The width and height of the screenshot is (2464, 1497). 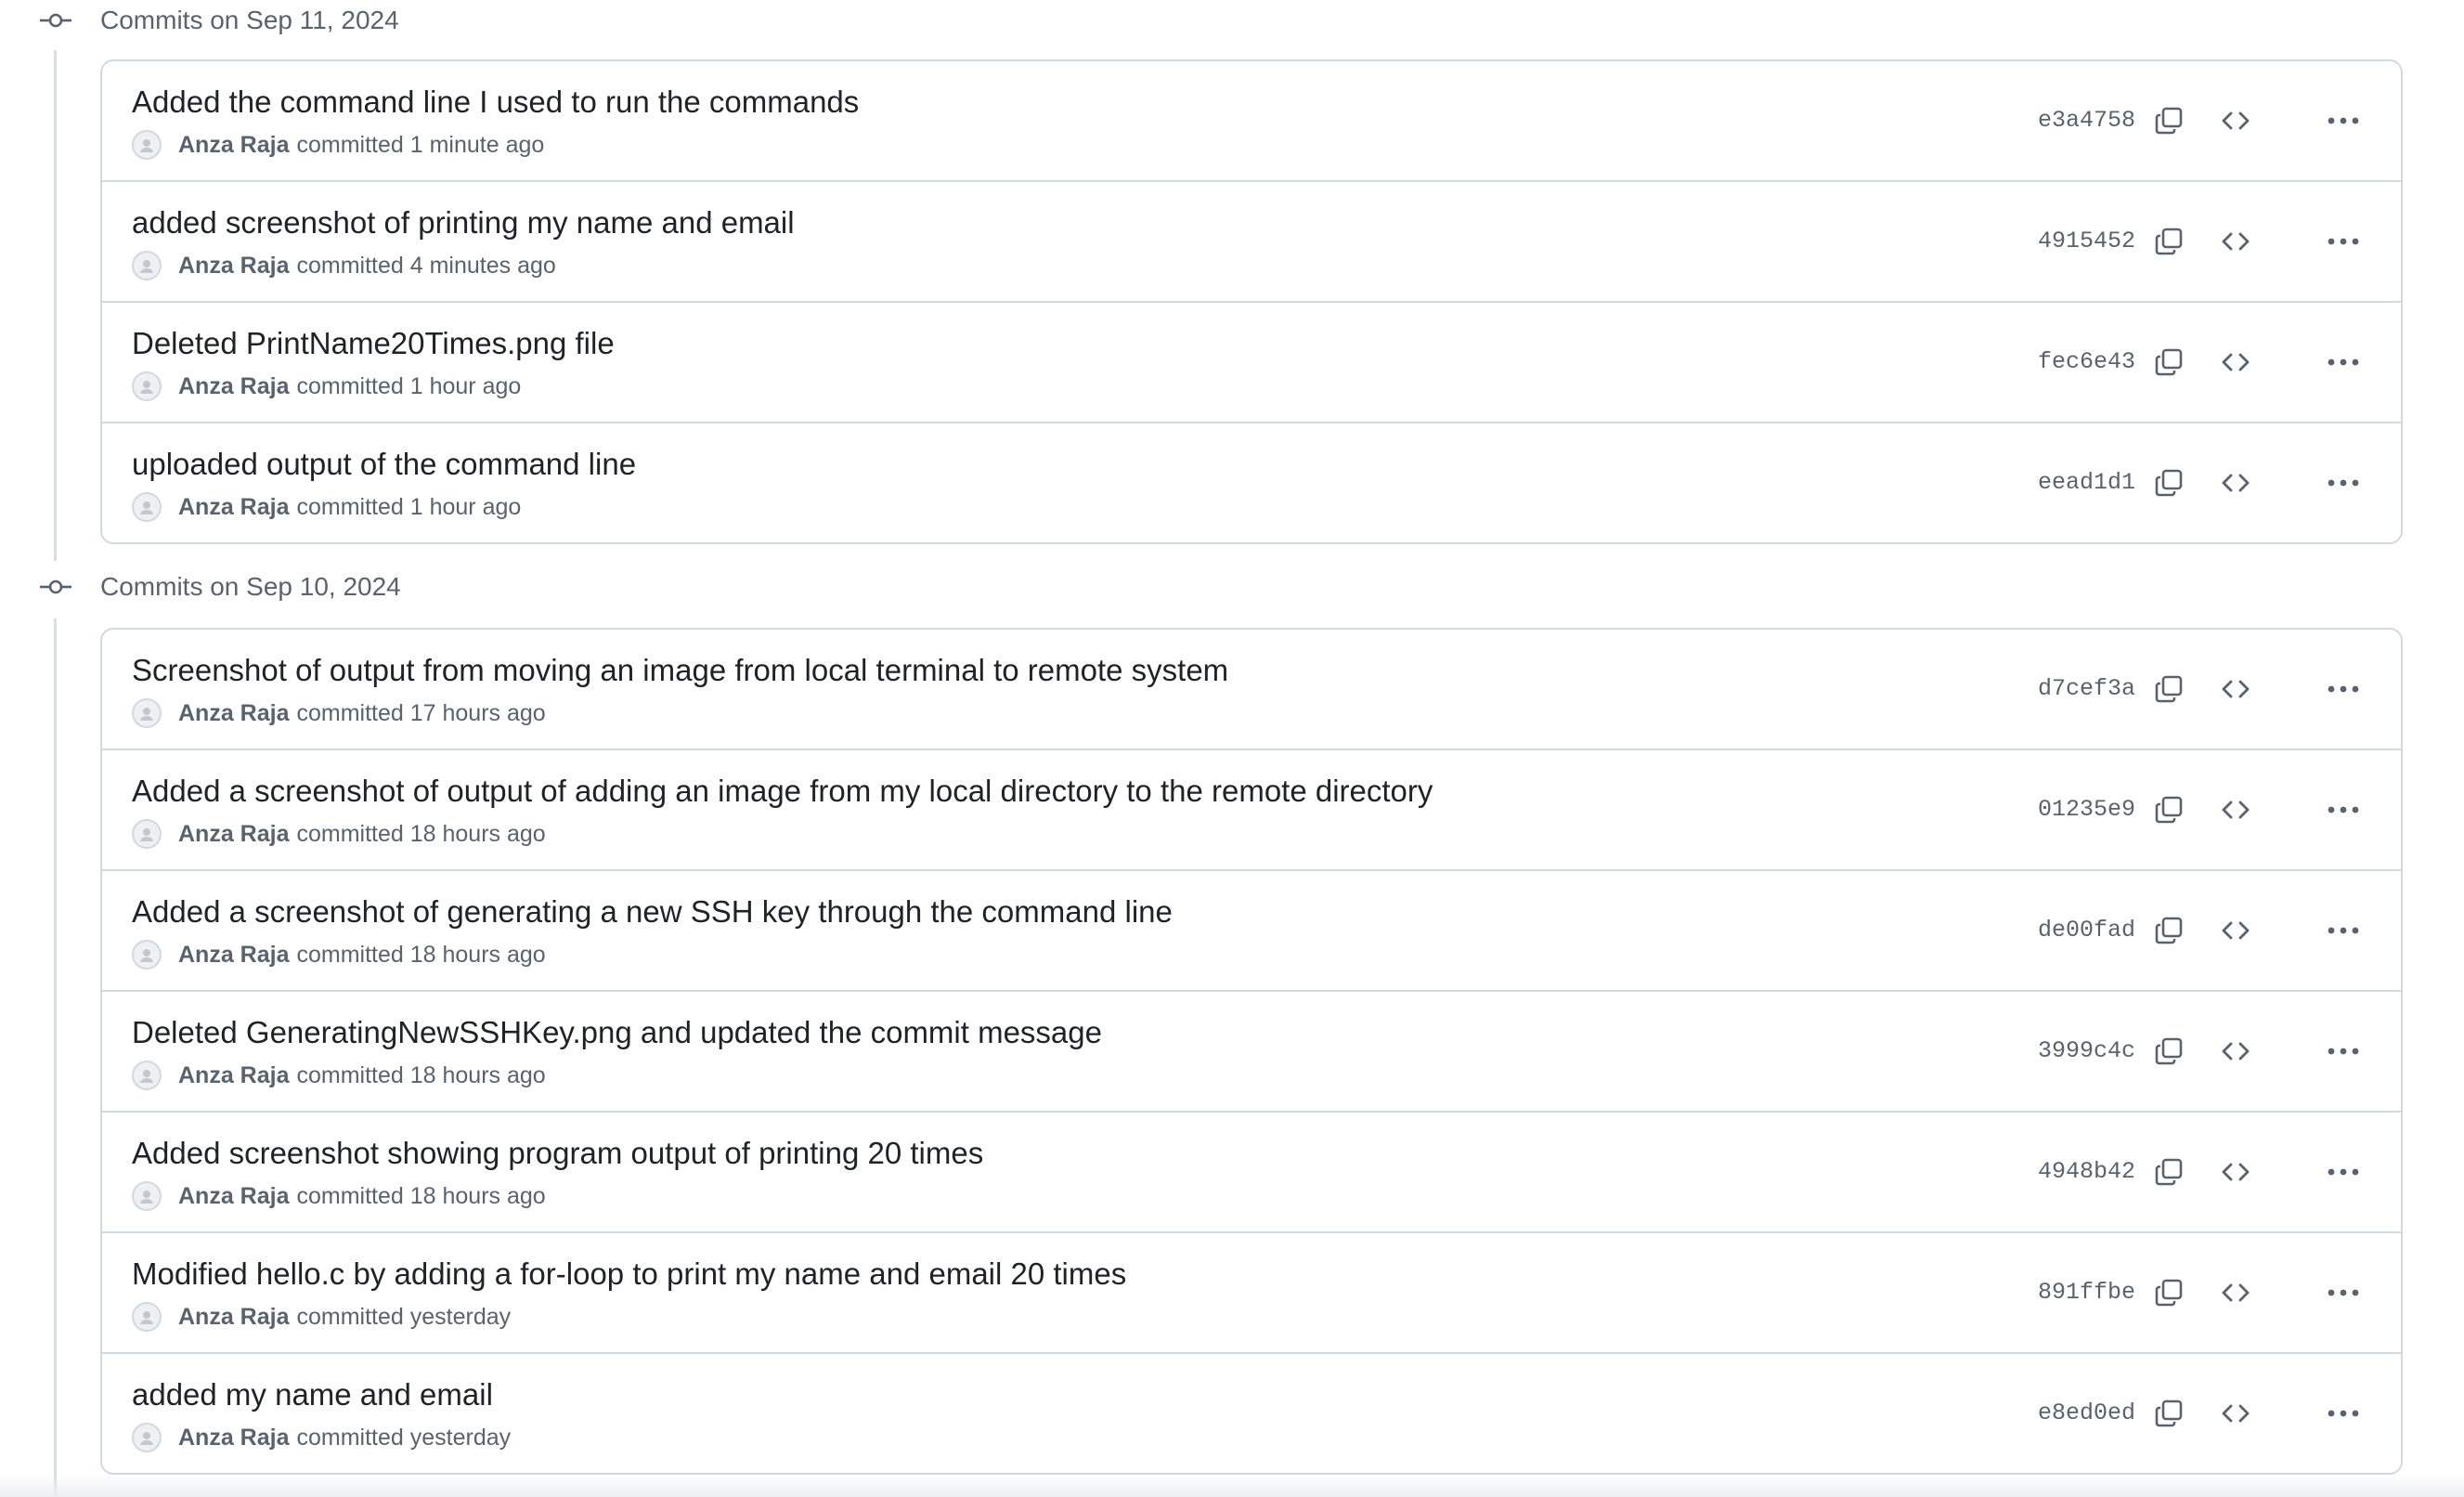 I want to click on commit-group-title: Commits on Sep 10, 2024, so click(x=250, y=586).